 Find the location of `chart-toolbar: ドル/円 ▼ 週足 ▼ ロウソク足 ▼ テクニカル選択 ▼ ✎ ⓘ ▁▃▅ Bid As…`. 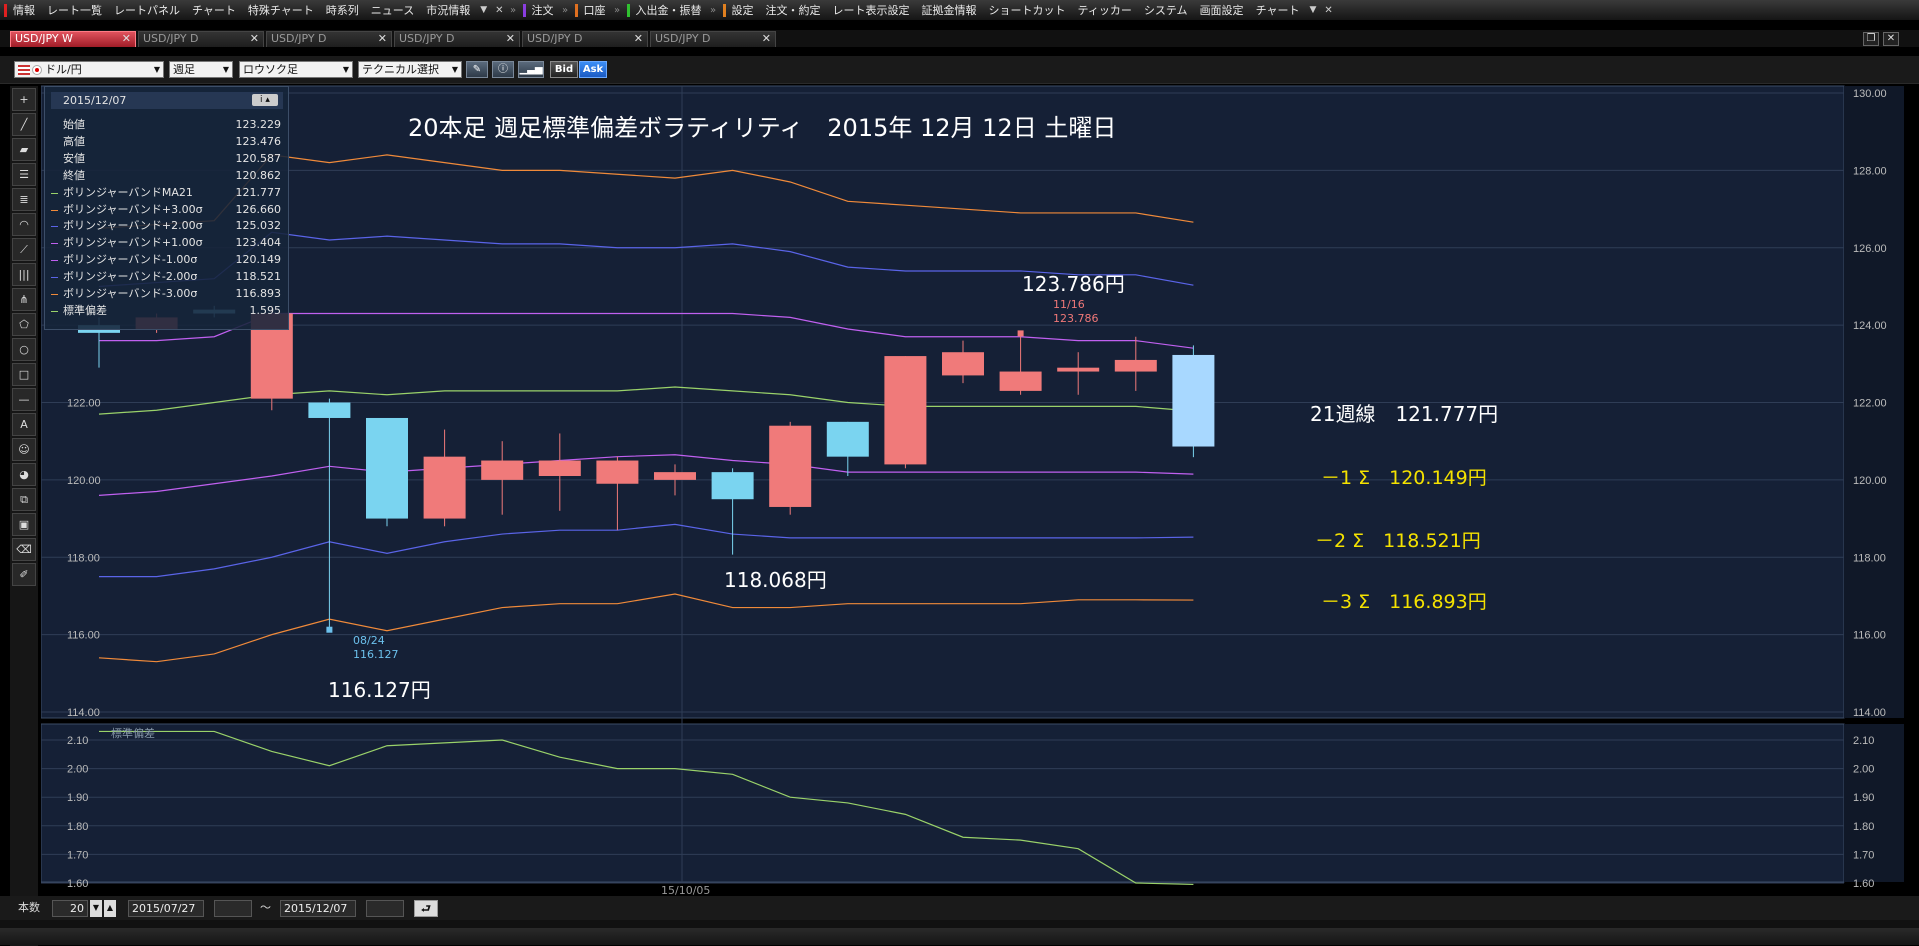

chart-toolbar: ドル/円 ▼ 週足 ▼ ロウソク足 ▼ テクニカル選択 ▼ ✎ ⓘ ▁▃▅ Bid As… is located at coordinates (959, 70).